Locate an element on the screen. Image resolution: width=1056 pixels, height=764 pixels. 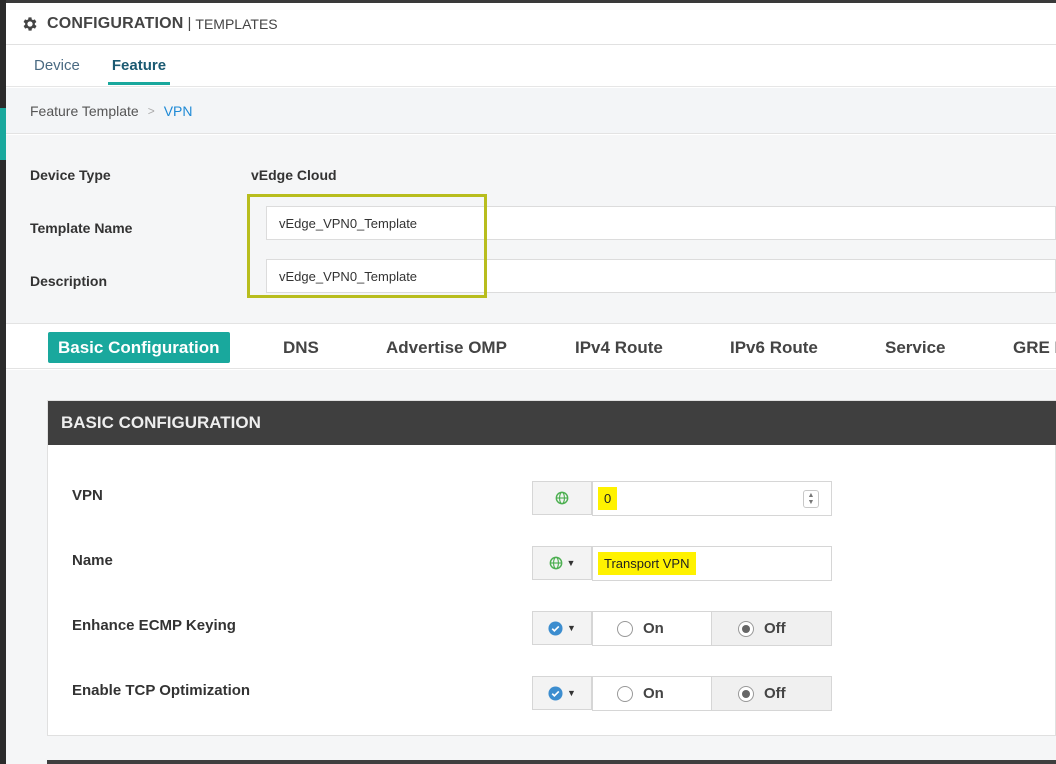
ecmp-on-label: On is located at coordinates (653, 628).